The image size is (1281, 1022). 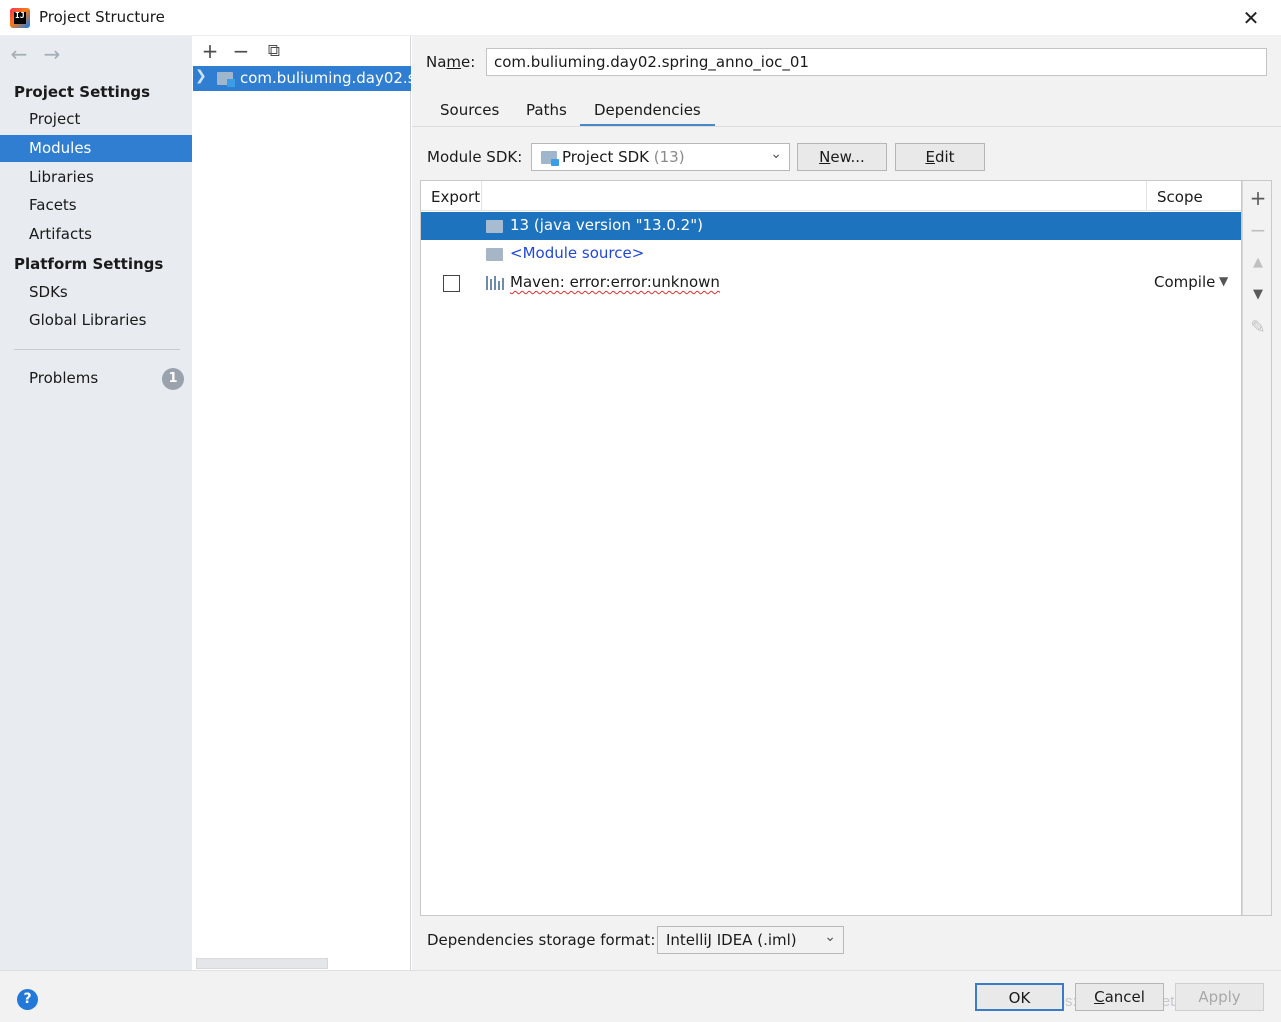 What do you see at coordinates (831, 196) in the screenshot?
I see `table-header: Export Scope` at bounding box center [831, 196].